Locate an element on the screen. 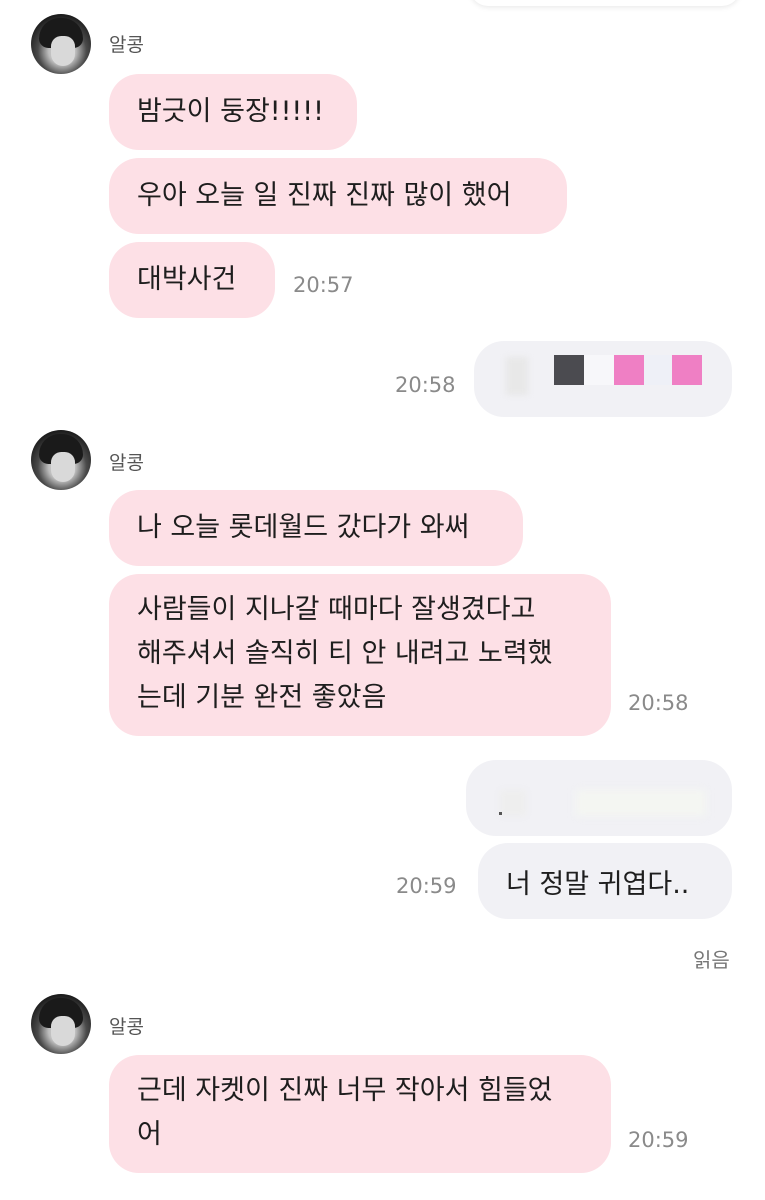 This screenshot has height=1200, width=765. message-text: 우아 오늘 일 진짜 진짜 많이 했어 is located at coordinates (324, 195).